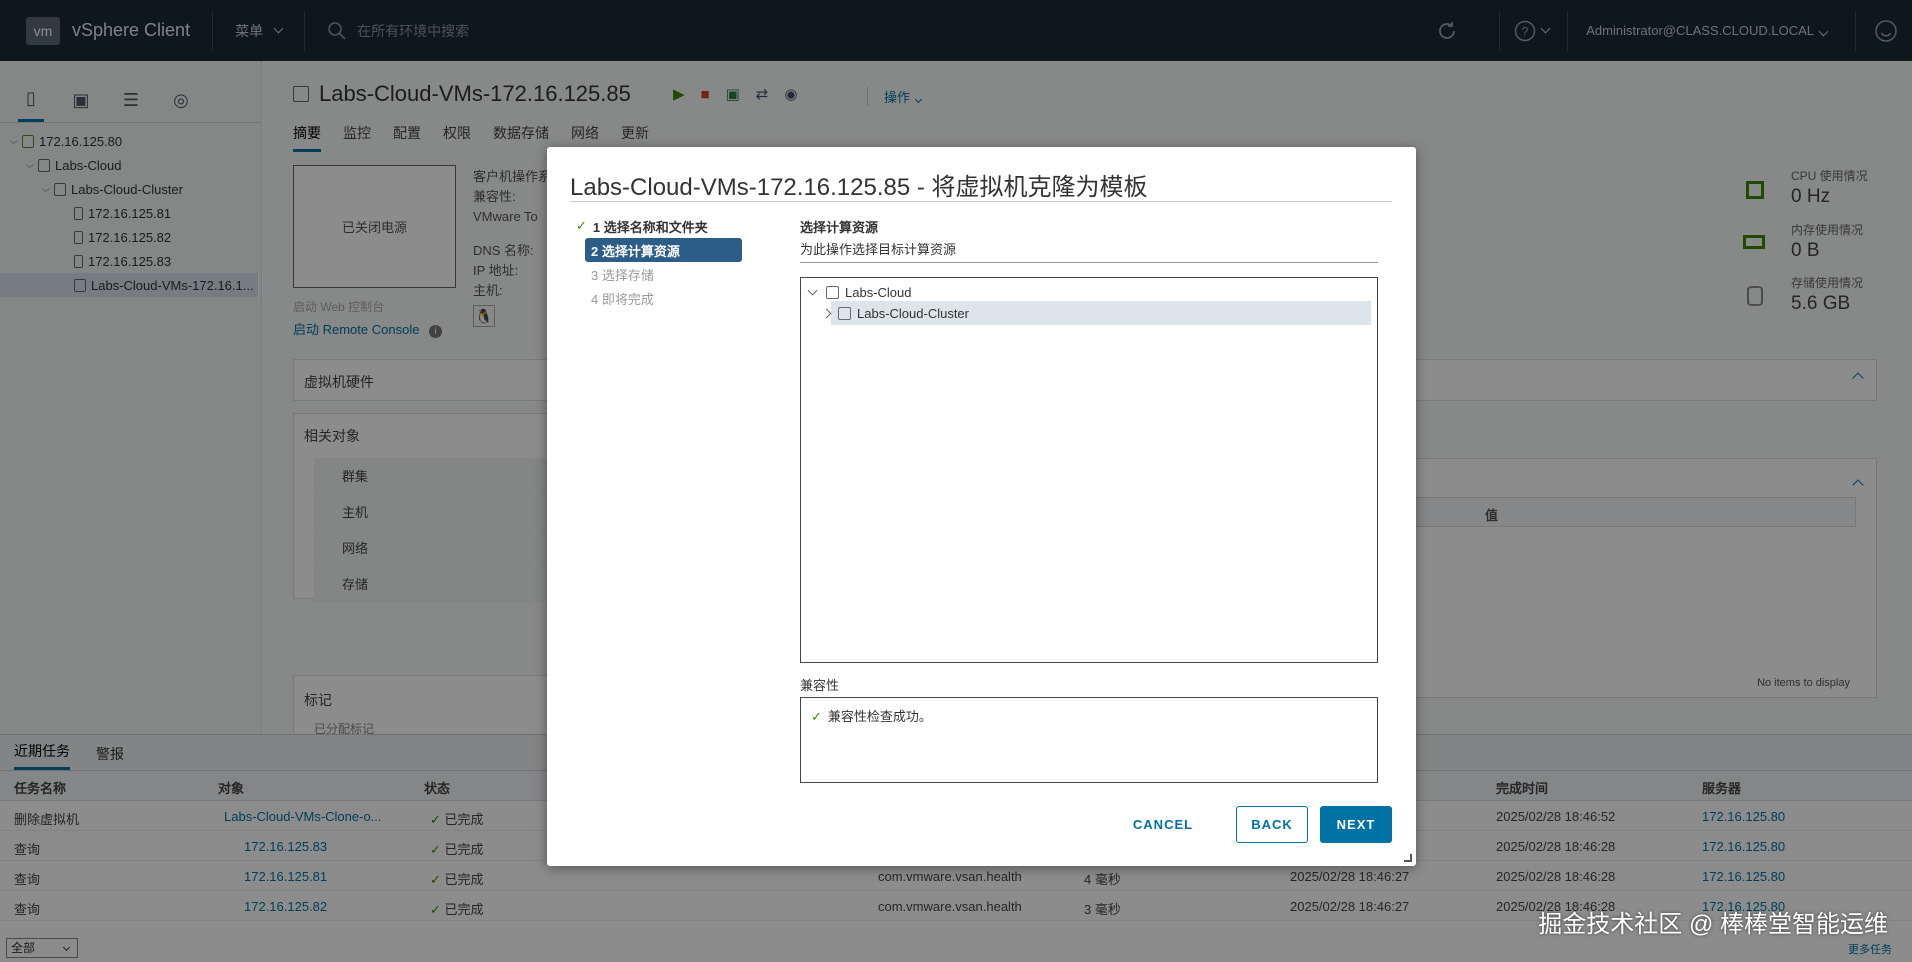 Image resolution: width=1912 pixels, height=962 pixels. Describe the element at coordinates (832, 292) in the screenshot. I see `datacenter-icon` at that location.